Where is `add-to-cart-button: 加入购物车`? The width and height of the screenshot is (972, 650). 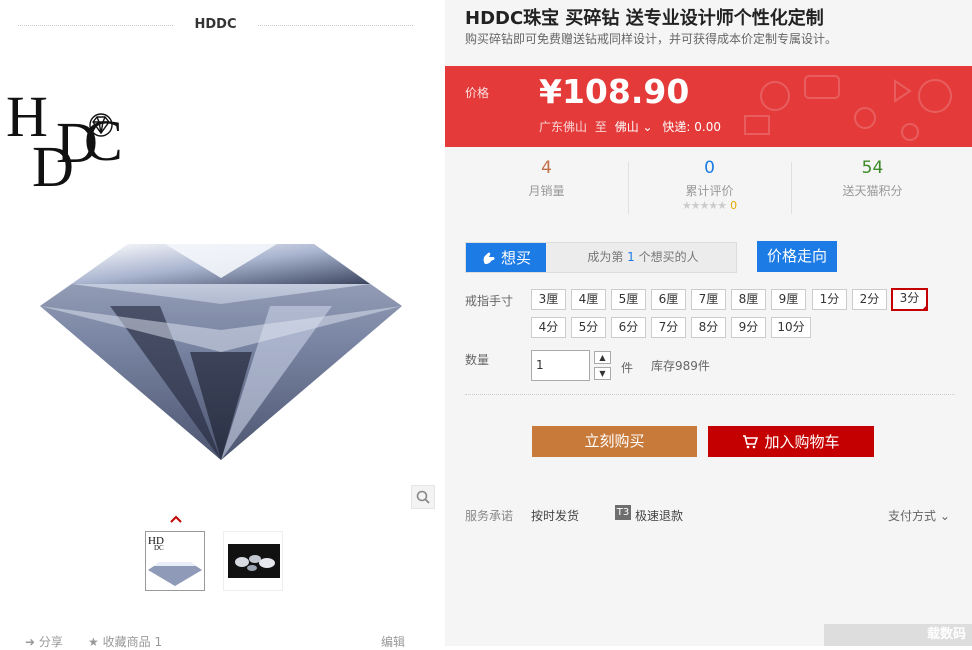
add-to-cart-button: 加入购物车 is located at coordinates (791, 441).